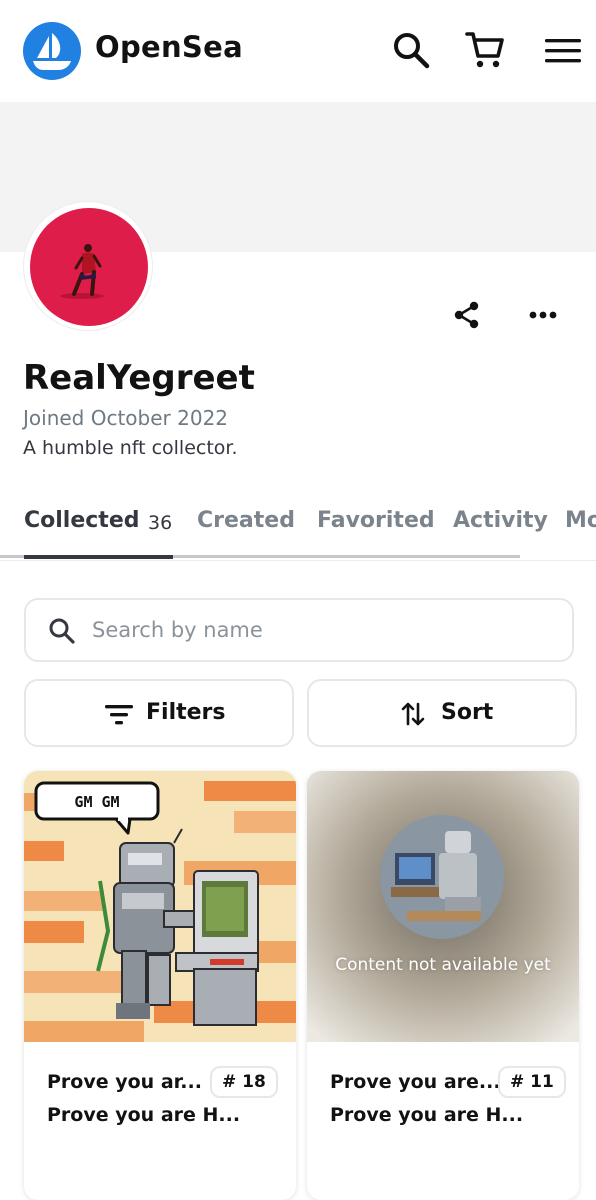 Image resolution: width=596 pixels, height=1200 pixels. Describe the element at coordinates (160, 523) in the screenshot. I see `tab-collected-count: 36` at that location.